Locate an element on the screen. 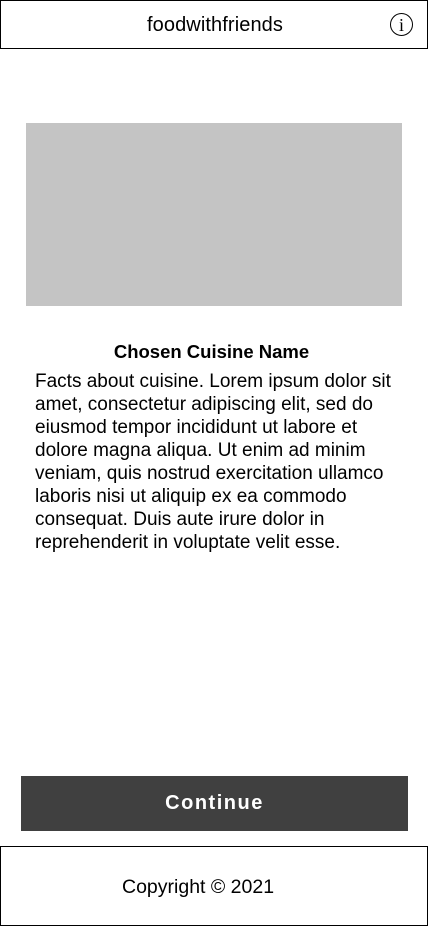 This screenshot has width=428, height=927. app-footer: Copyright © 2021 is located at coordinates (214, 886).